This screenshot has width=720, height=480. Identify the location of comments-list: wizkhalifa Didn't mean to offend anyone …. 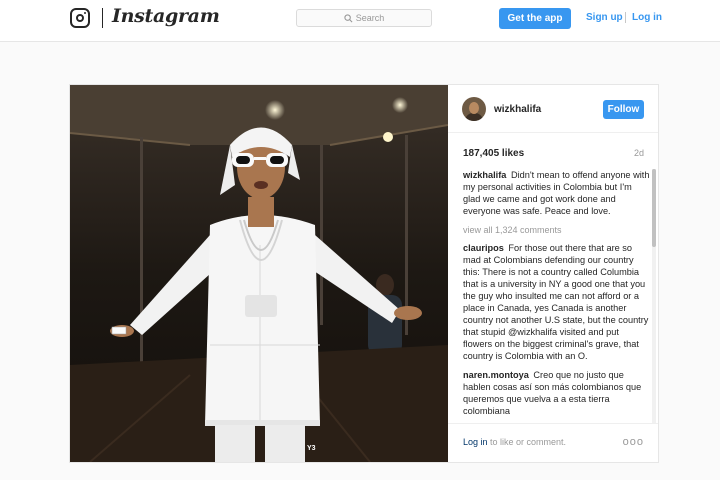
(556, 298).